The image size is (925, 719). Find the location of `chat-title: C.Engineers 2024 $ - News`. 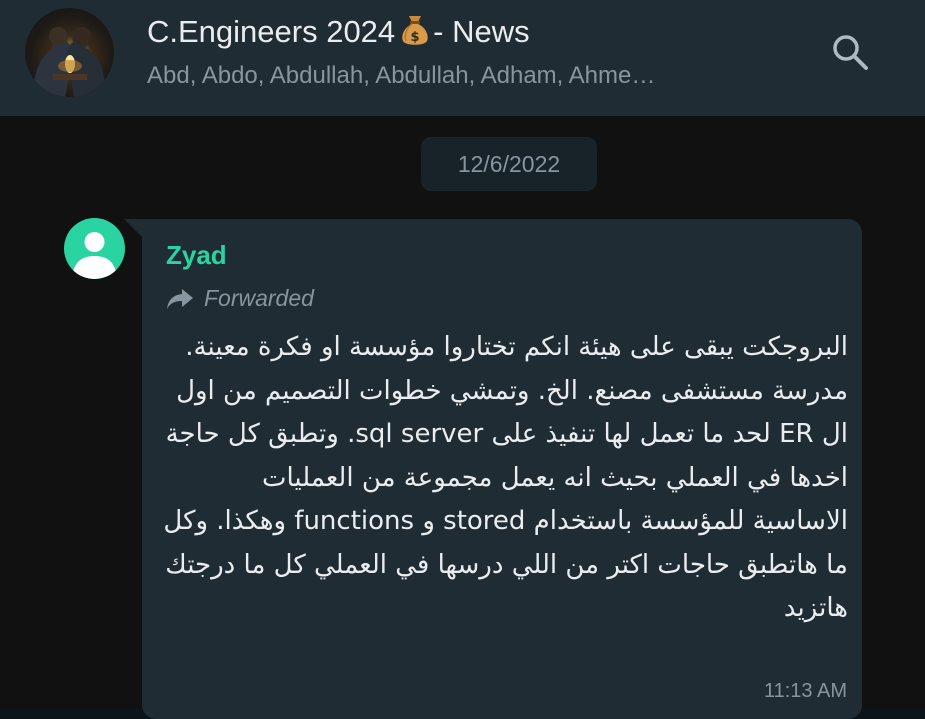

chat-title: C.Engineers 2024 $ - News is located at coordinates (338, 32).